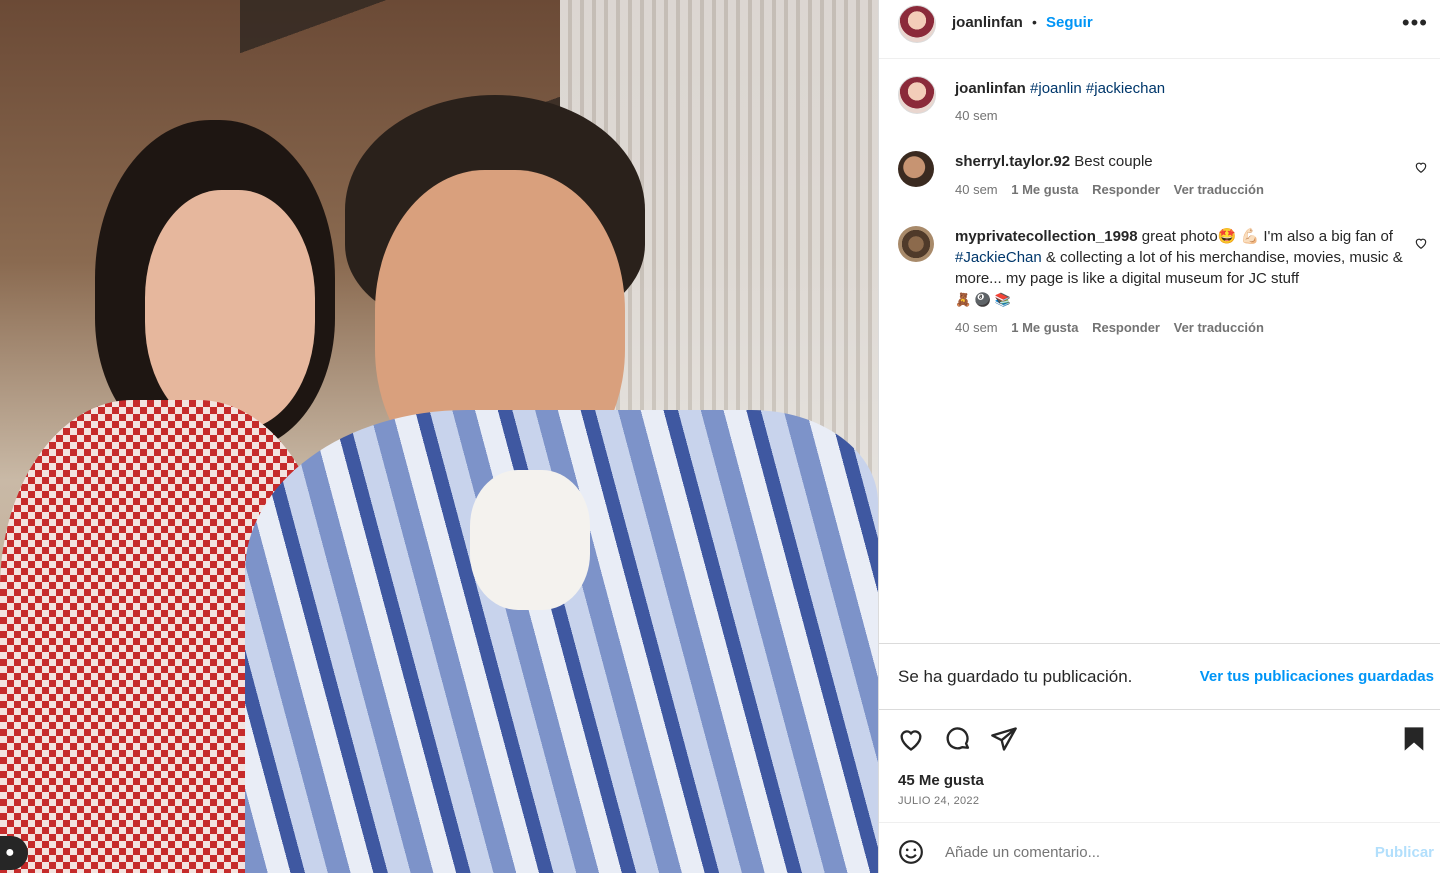 This screenshot has height=874, width=1440. I want to click on comment-username: myprivatecollection_1998, so click(1046, 236).